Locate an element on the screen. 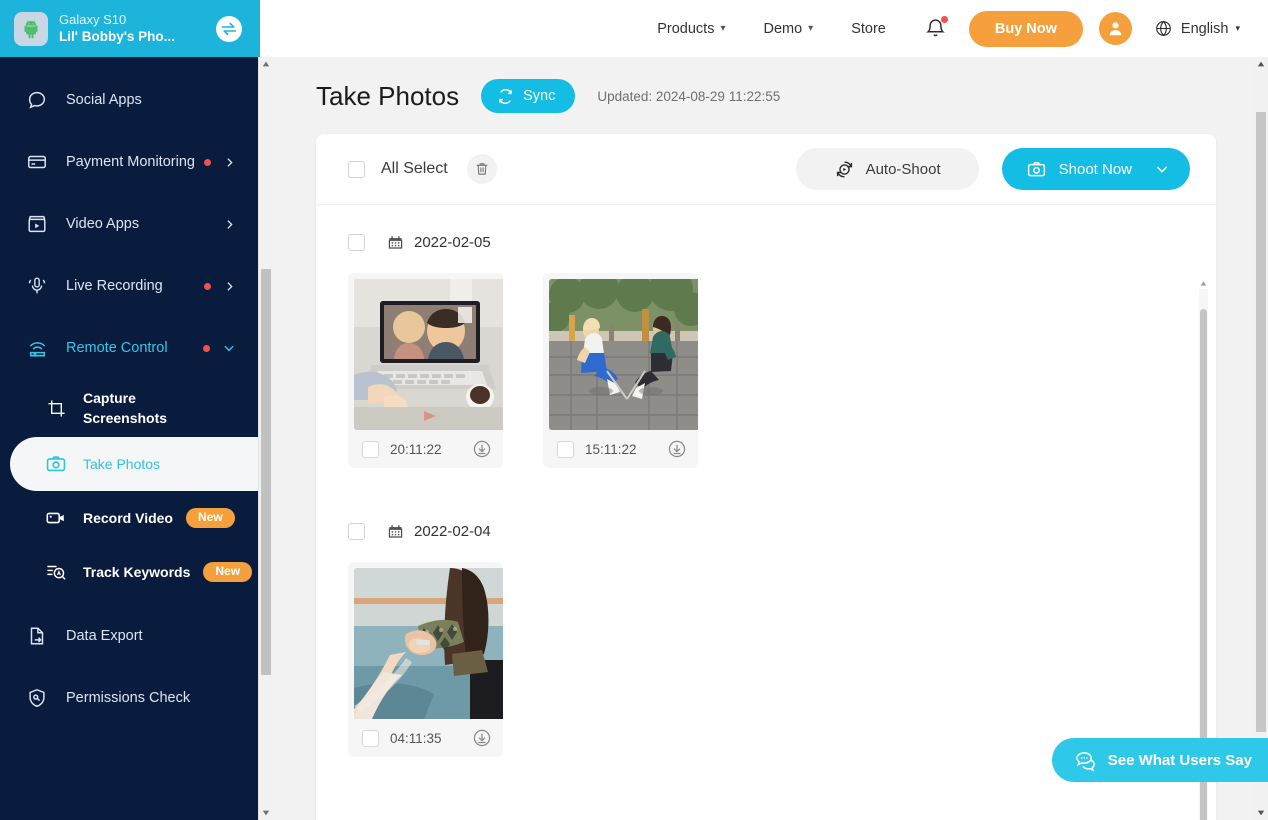 This screenshot has width=1268, height=820. sidebar-item-video-apps: Video Apps is located at coordinates (130, 224).